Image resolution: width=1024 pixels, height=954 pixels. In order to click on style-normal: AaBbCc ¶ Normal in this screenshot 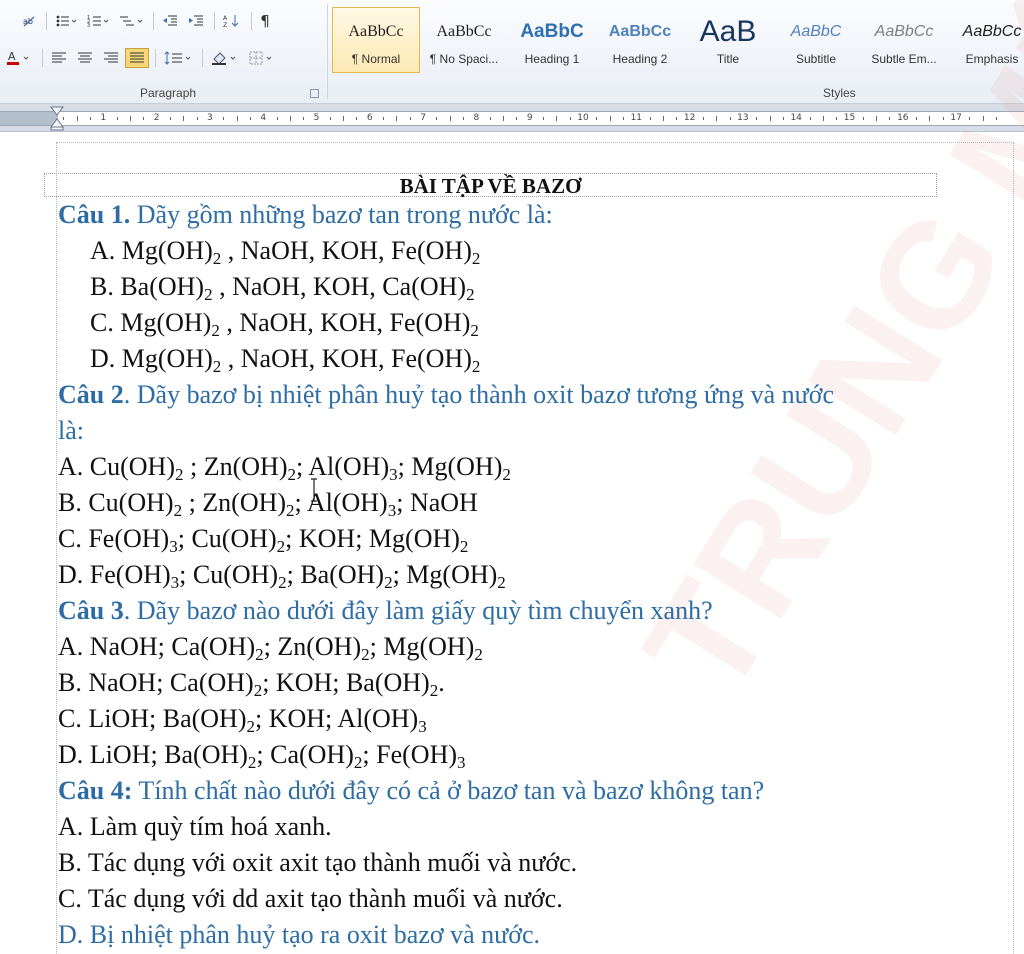, I will do `click(376, 40)`.